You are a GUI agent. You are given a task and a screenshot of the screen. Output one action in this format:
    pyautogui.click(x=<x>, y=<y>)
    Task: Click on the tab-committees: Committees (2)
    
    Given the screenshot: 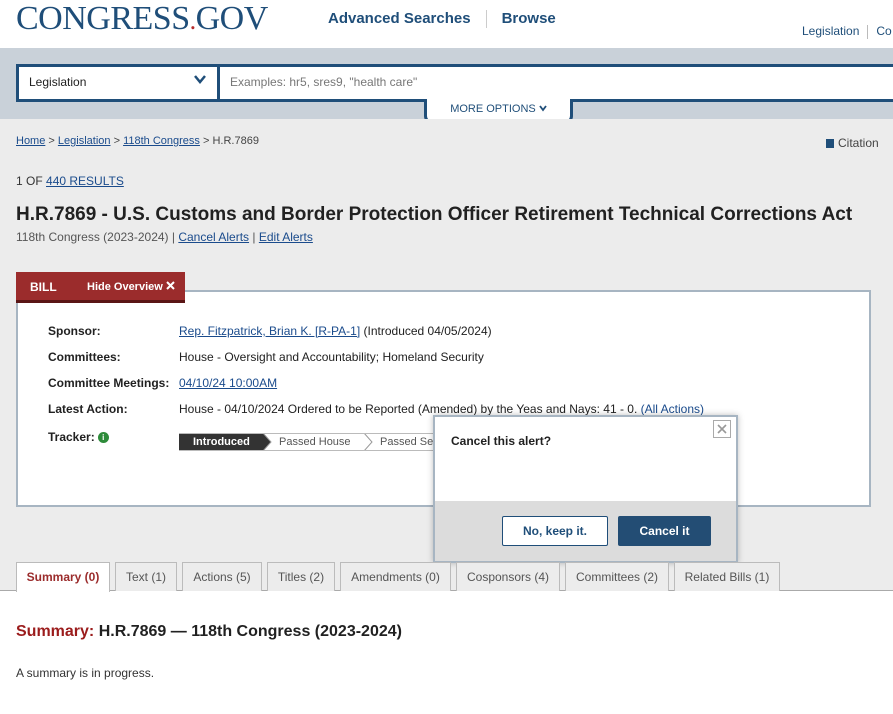 What is the action you would take?
    pyautogui.click(x=617, y=576)
    